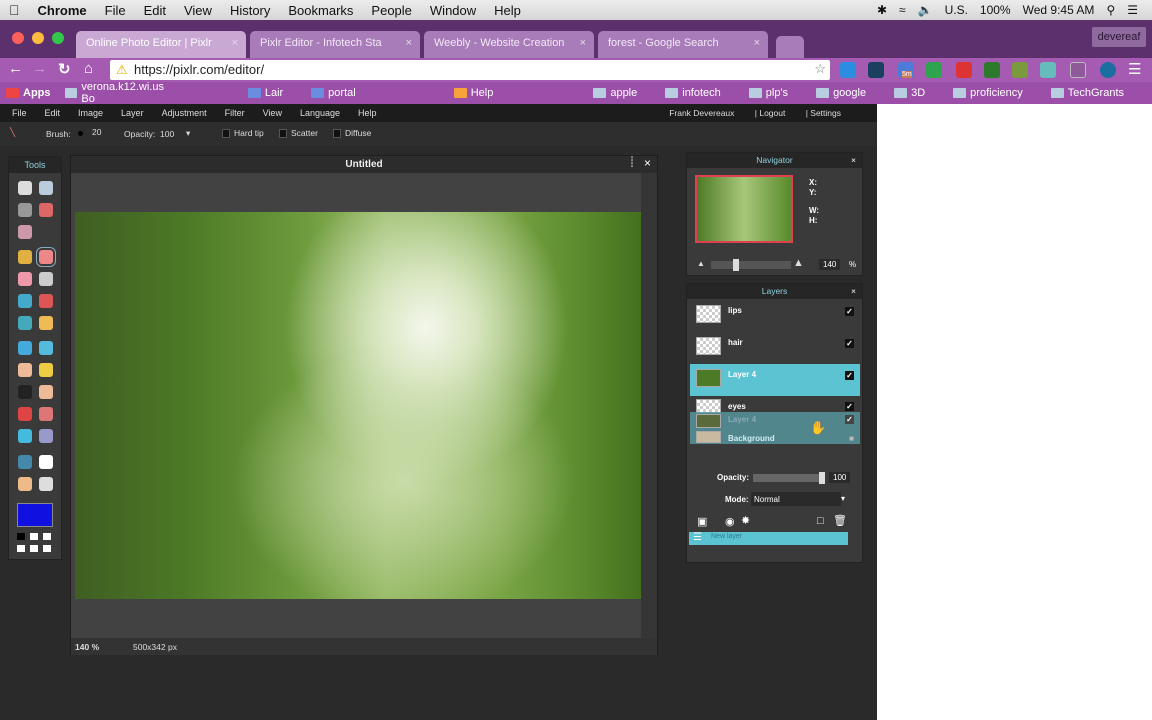 The width and height of the screenshot is (1152, 720). I want to click on type-tool-icon, so click(46, 462).